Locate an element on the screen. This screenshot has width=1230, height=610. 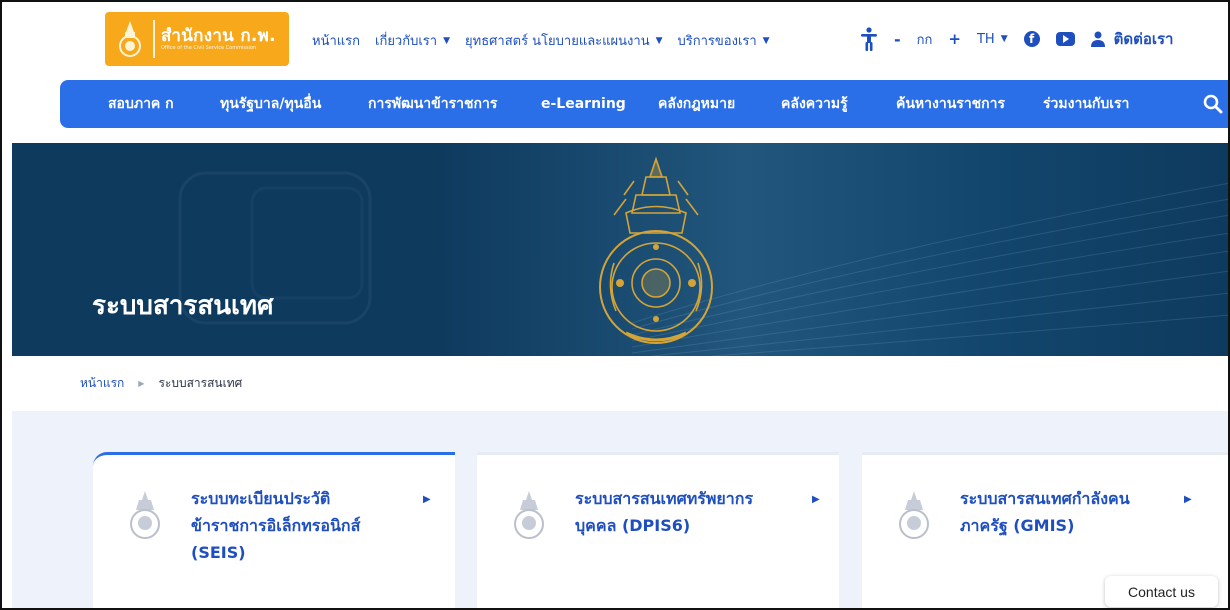
font-decrease-label: - is located at coordinates (897, 39).